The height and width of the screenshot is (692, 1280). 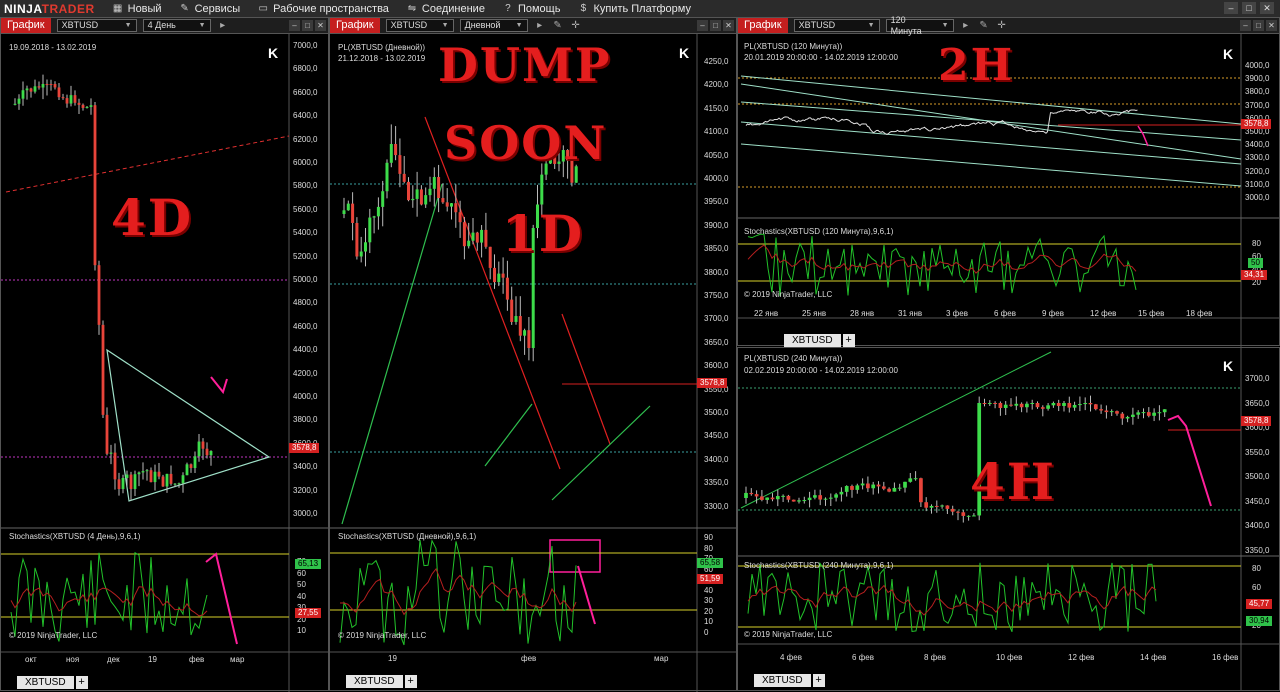 I want to click on instrument-select-2h: XBTUSD ▼, so click(x=836, y=25).